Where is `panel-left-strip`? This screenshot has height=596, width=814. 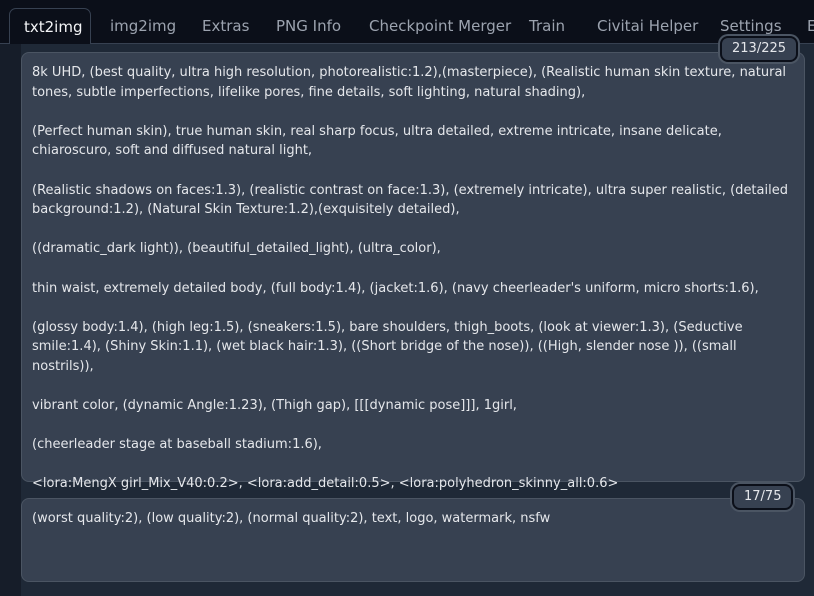 panel-left-strip is located at coordinates (10, 320).